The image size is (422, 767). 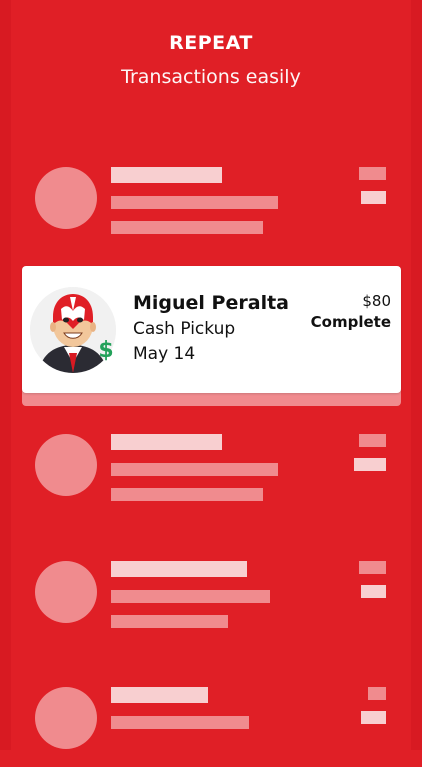 What do you see at coordinates (164, 354) in the screenshot?
I see `transaction-date: May 14` at bounding box center [164, 354].